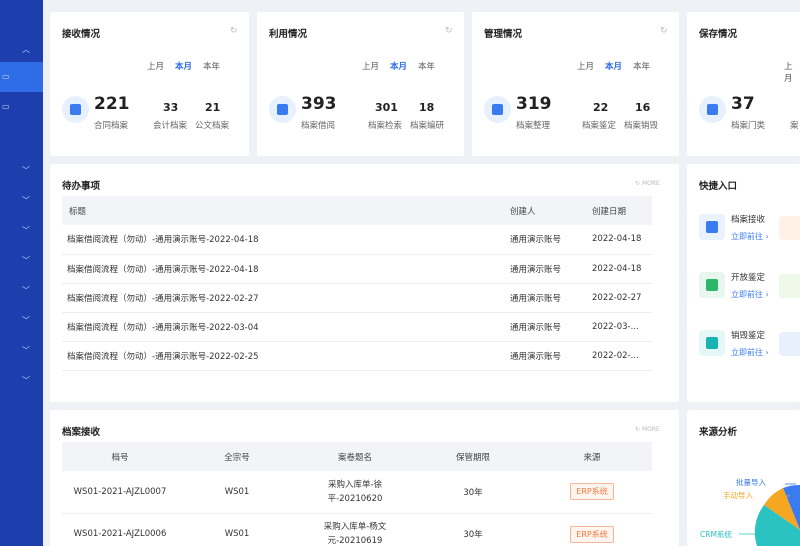 The image size is (800, 546). What do you see at coordinates (712, 227) in the screenshot?
I see `receive-icon` at bounding box center [712, 227].